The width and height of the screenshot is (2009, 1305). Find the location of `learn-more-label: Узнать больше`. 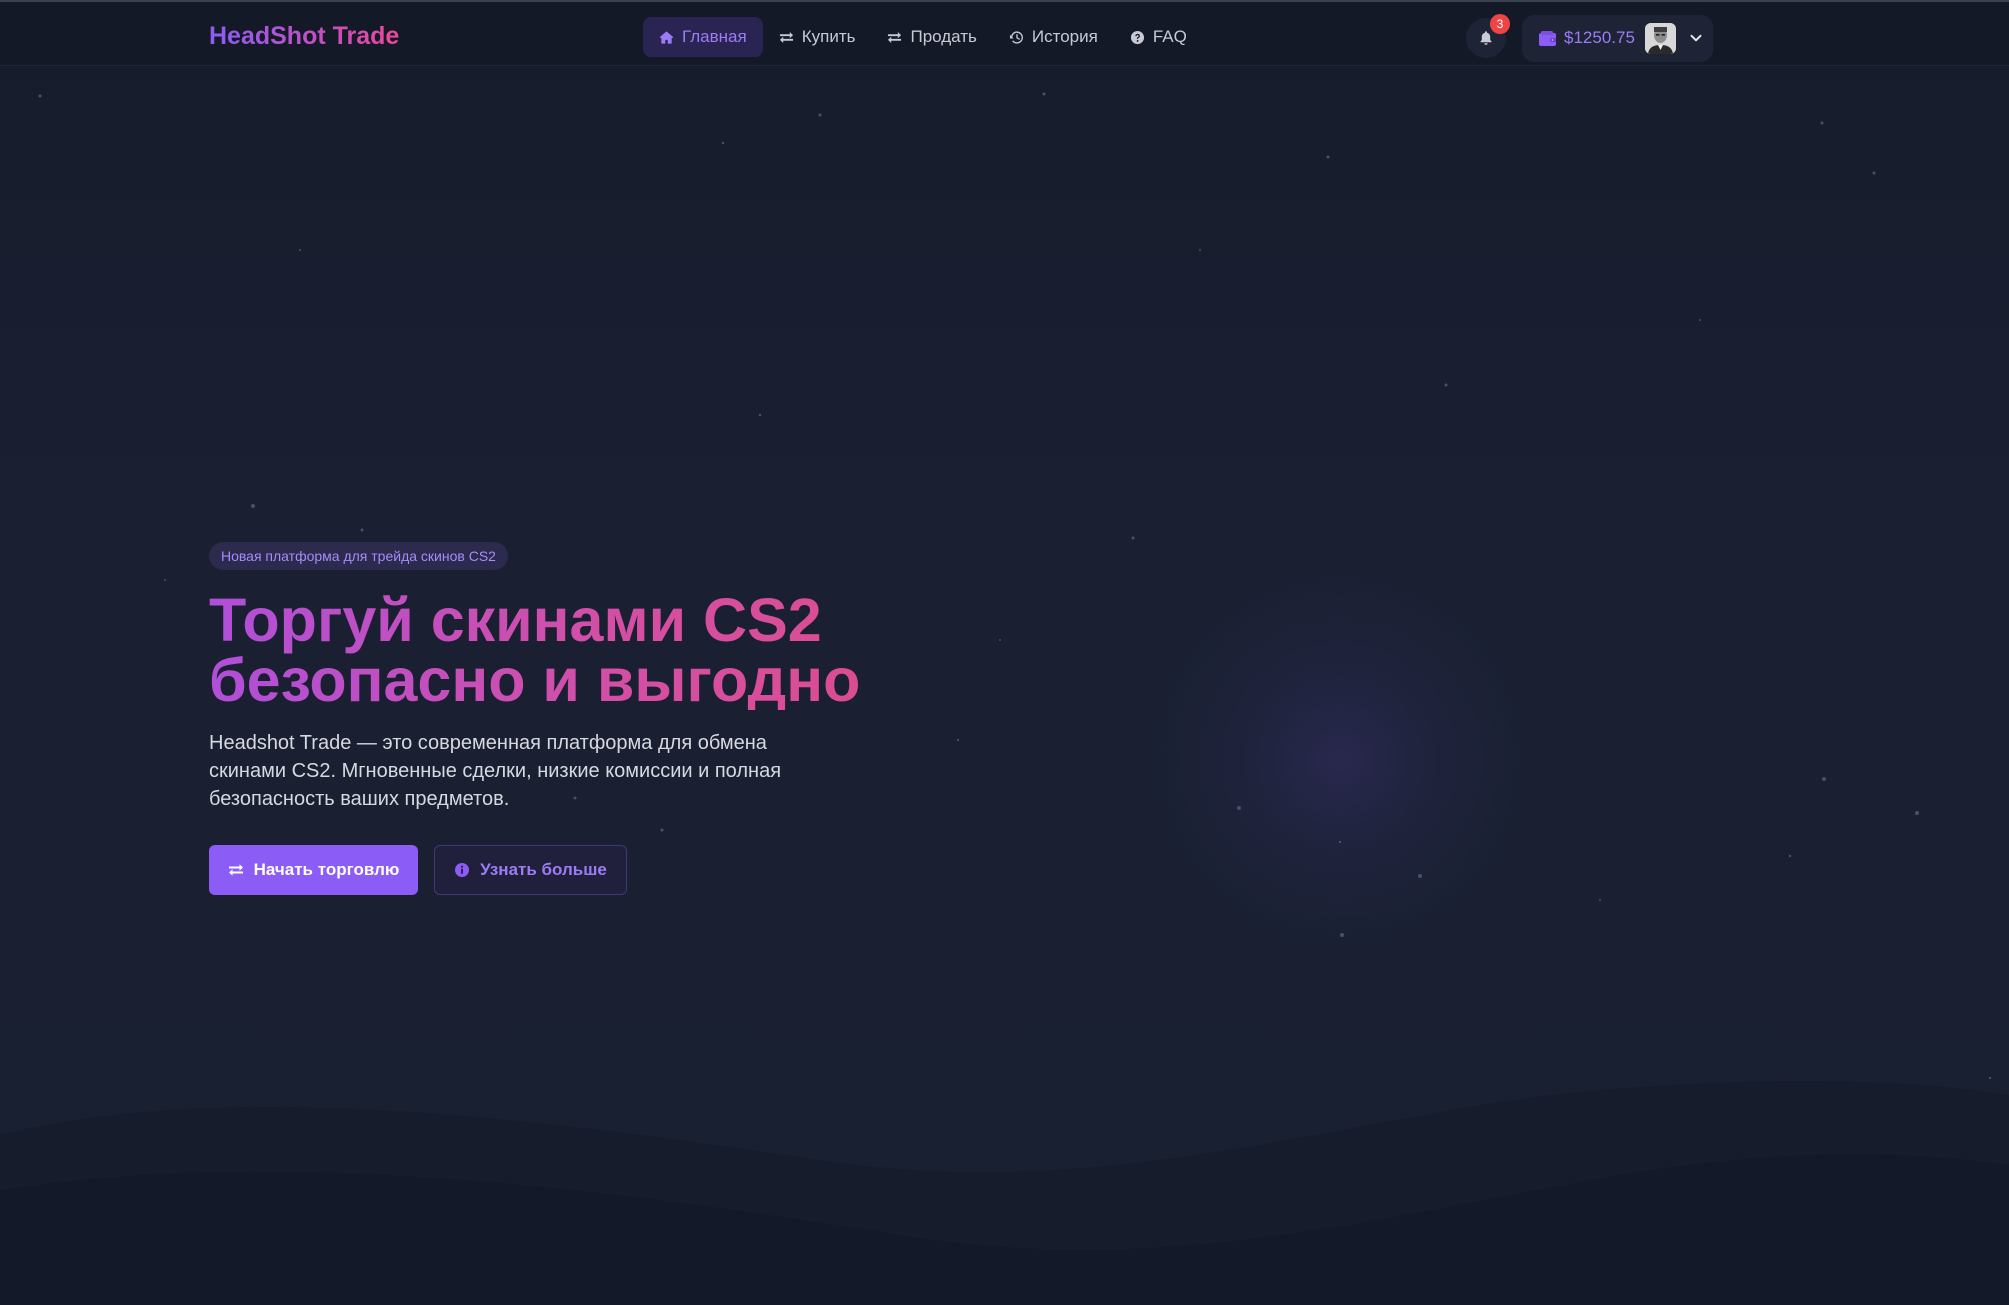

learn-more-label: Узнать больше is located at coordinates (543, 869).